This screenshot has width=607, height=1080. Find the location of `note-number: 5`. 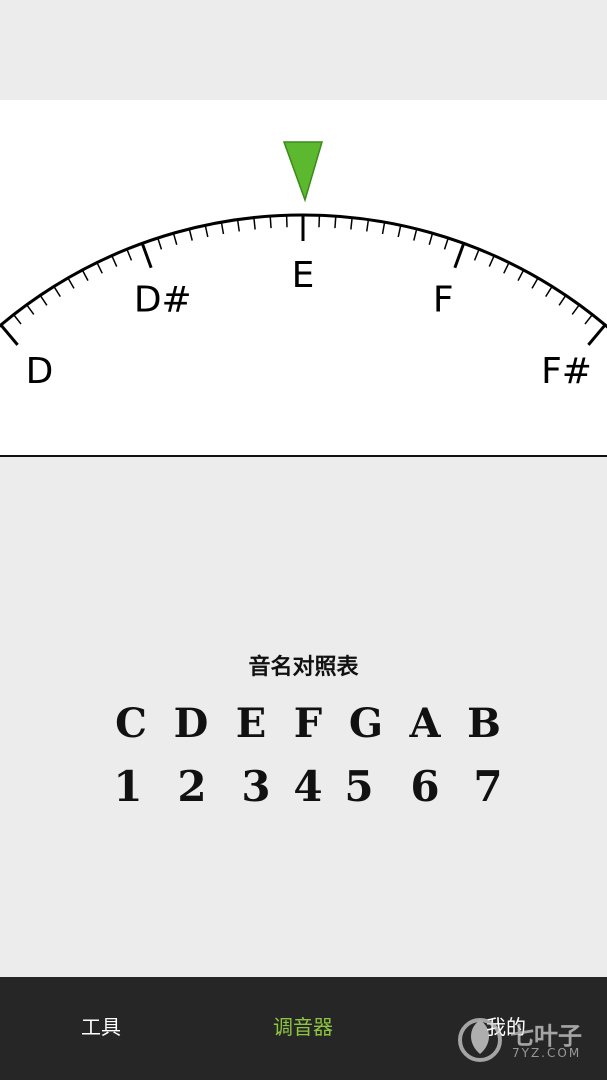

note-number: 5 is located at coordinates (359, 786).